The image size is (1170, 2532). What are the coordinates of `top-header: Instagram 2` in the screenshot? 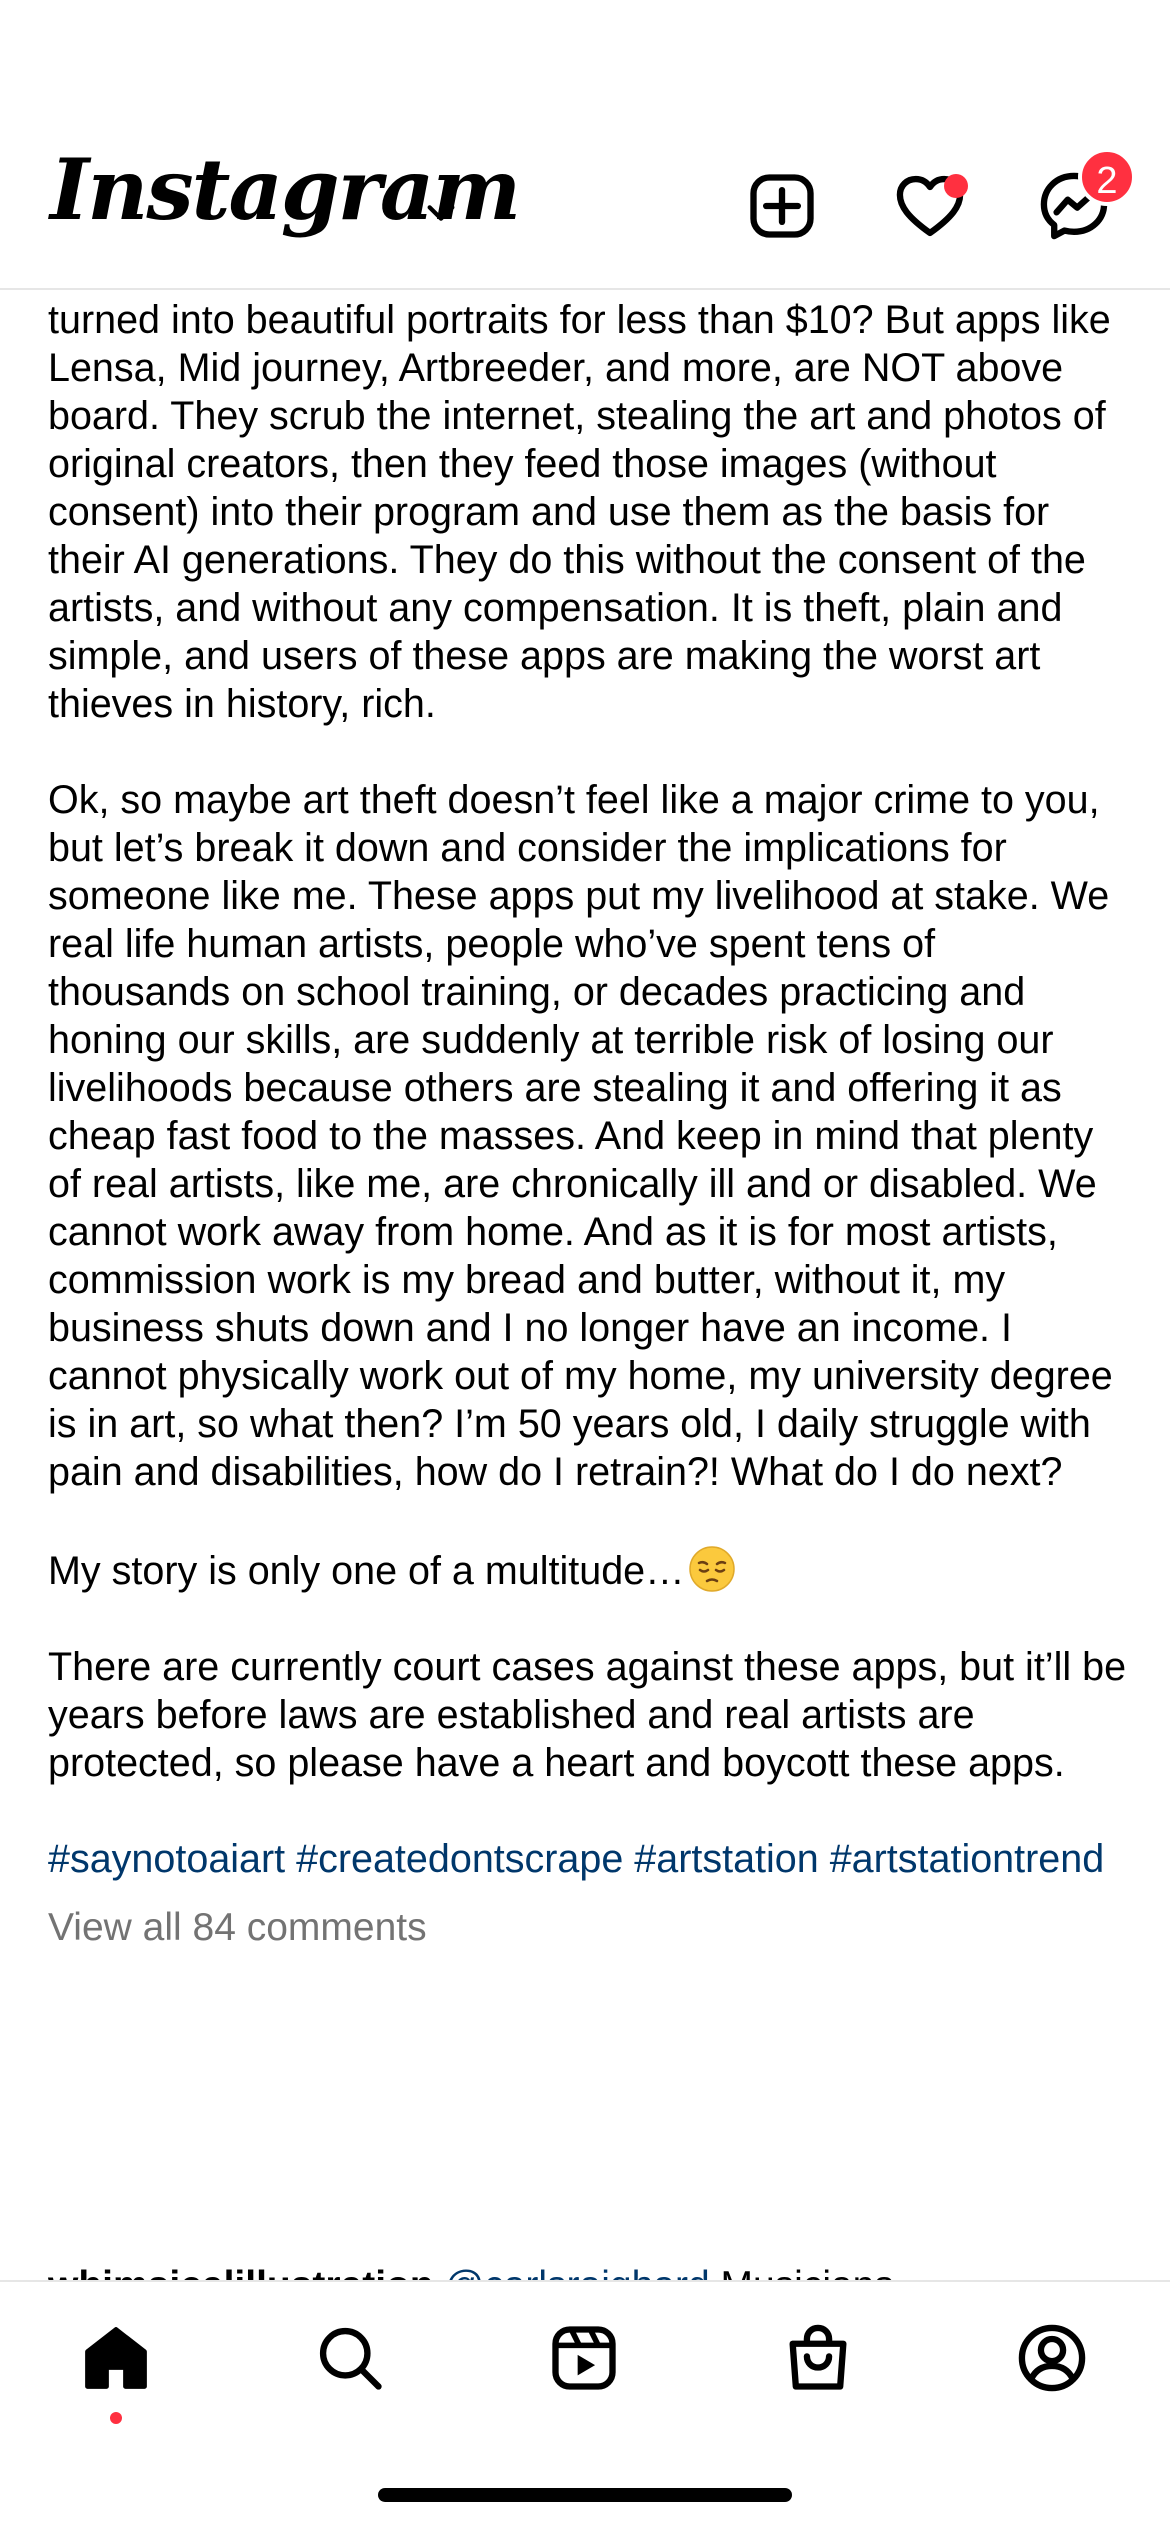 It's located at (585, 145).